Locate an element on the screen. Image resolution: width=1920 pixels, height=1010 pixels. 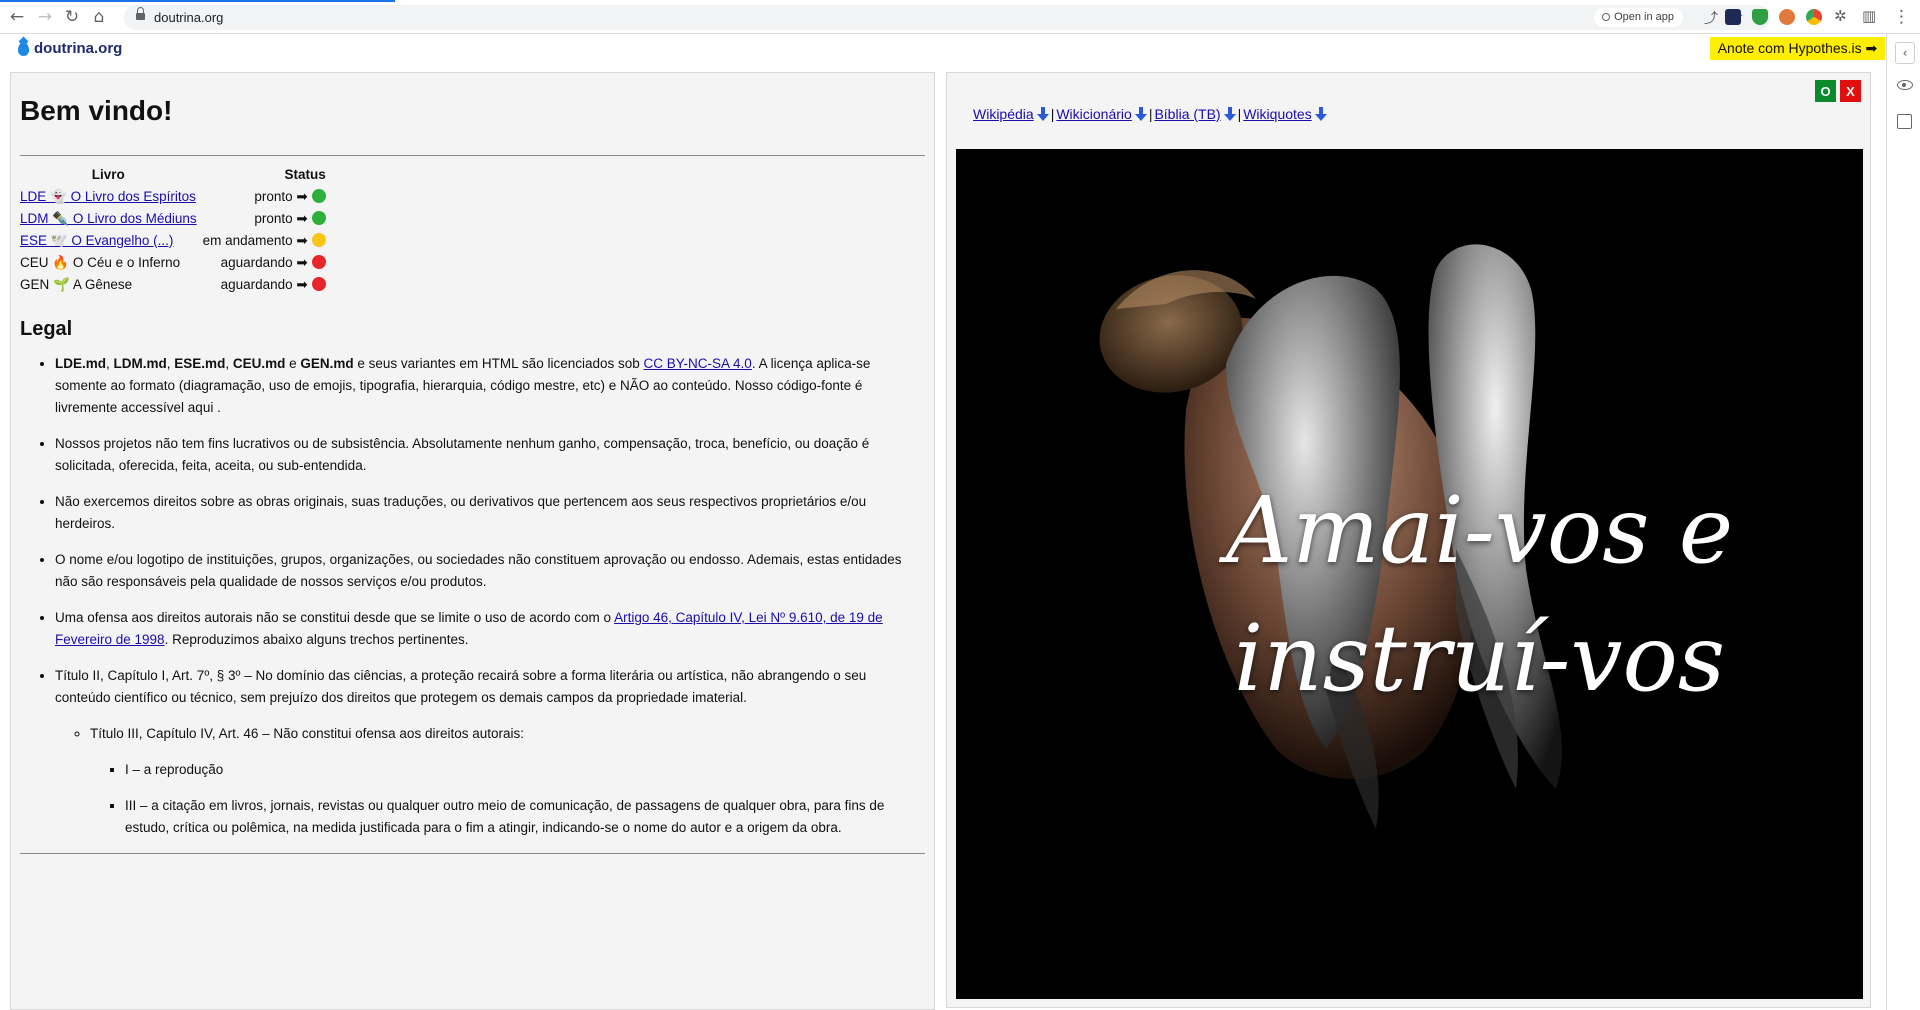
share-icon: ⤴ is located at coordinates (1711, 18).